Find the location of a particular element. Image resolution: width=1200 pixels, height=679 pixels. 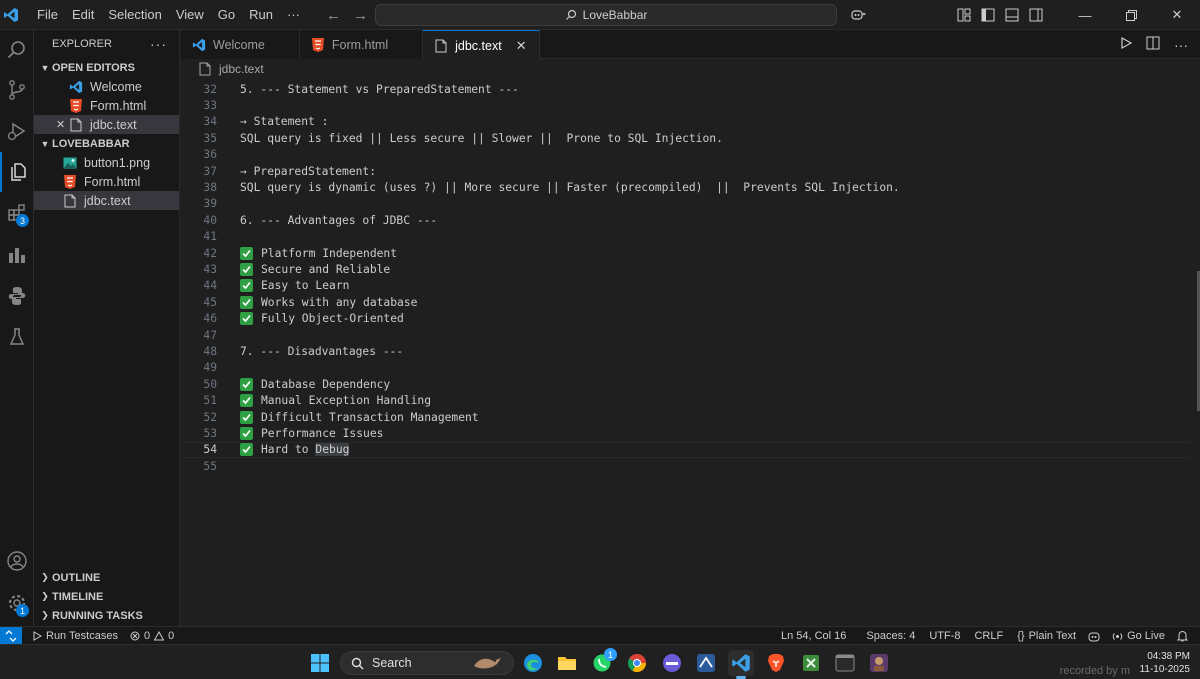

brave-icon is located at coordinates (776, 663).